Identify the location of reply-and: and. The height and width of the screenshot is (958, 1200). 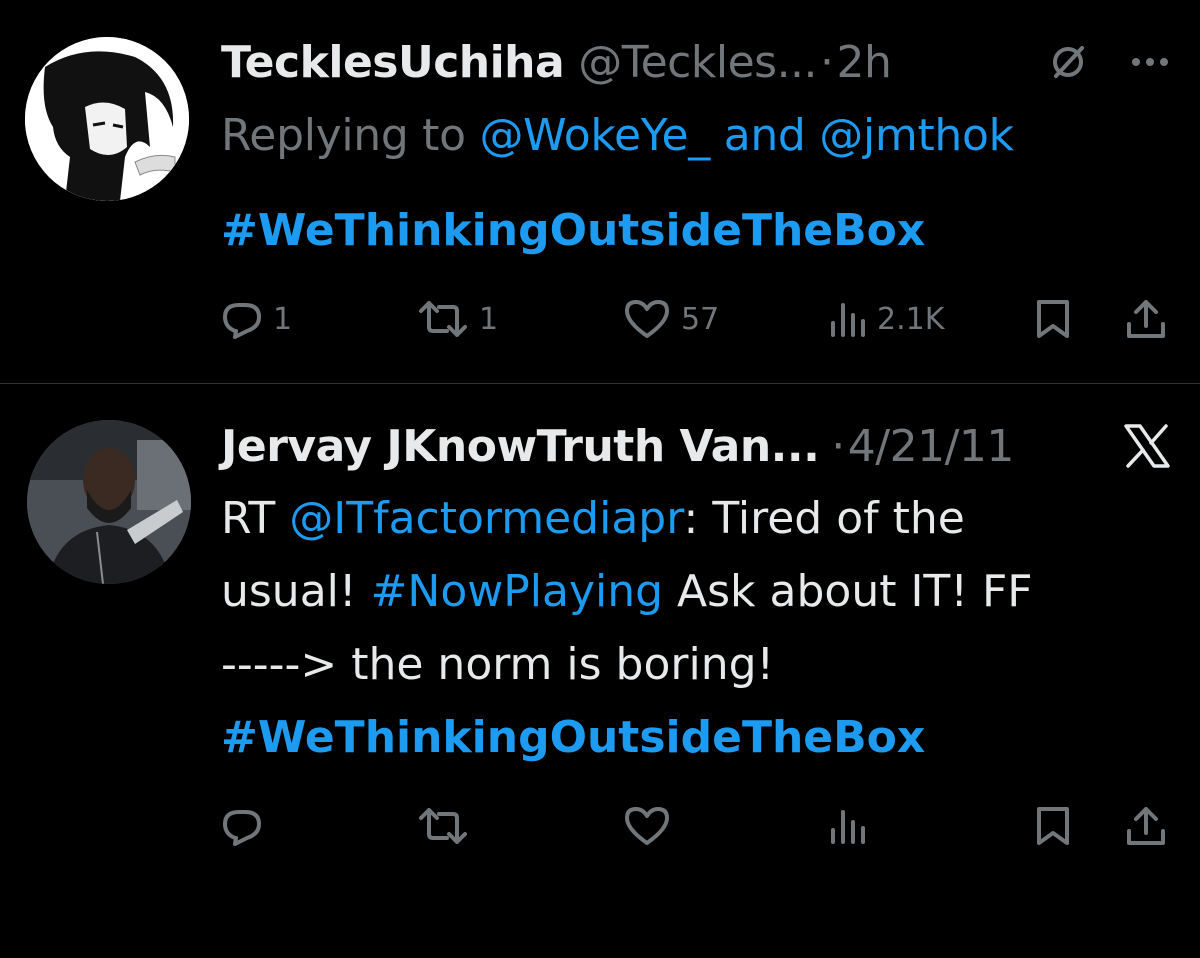
(765, 135).